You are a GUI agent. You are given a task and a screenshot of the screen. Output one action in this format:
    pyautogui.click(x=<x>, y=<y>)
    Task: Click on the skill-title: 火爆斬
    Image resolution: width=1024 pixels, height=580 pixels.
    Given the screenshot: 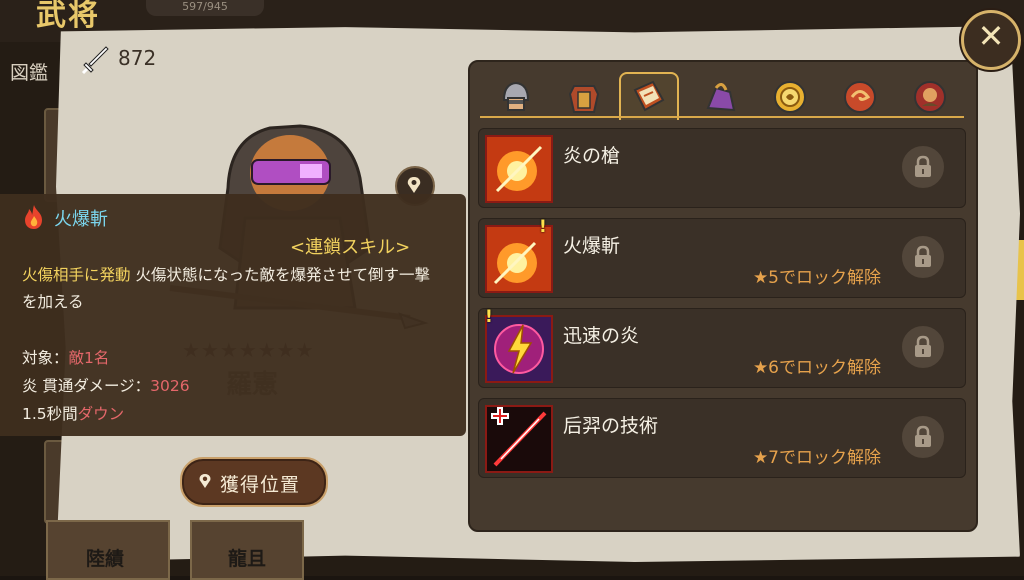 What is the action you would take?
    pyautogui.click(x=592, y=246)
    